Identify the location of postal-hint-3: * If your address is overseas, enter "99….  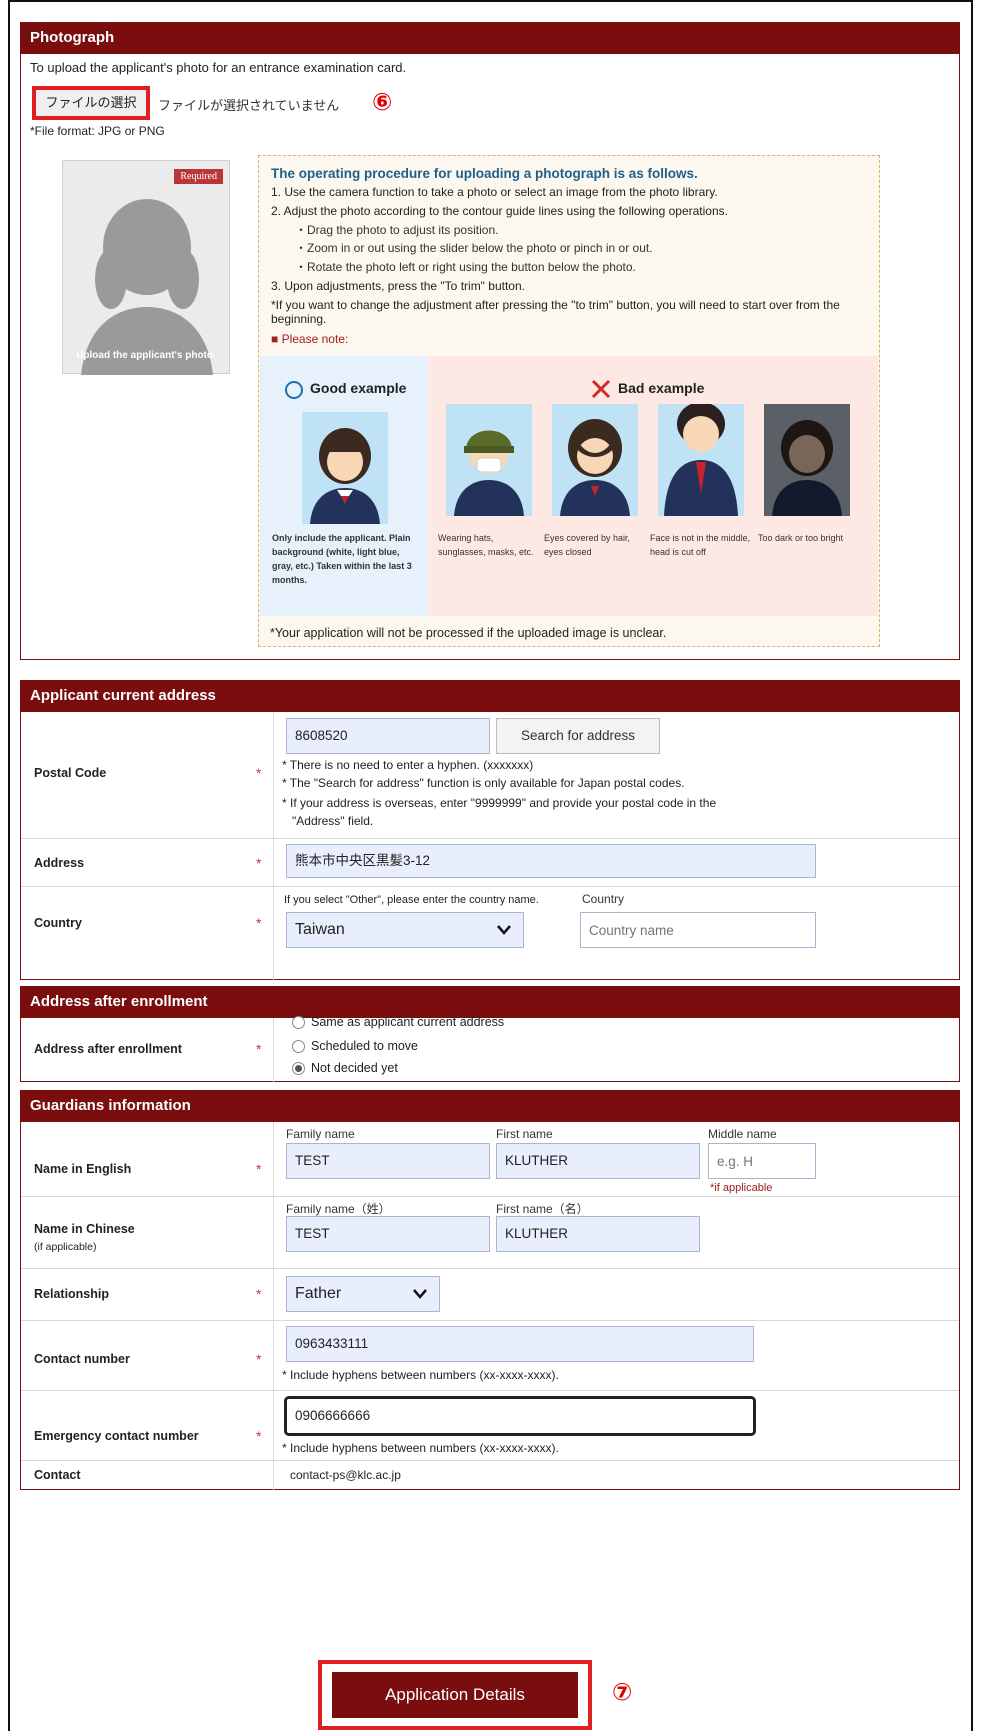
(499, 803).